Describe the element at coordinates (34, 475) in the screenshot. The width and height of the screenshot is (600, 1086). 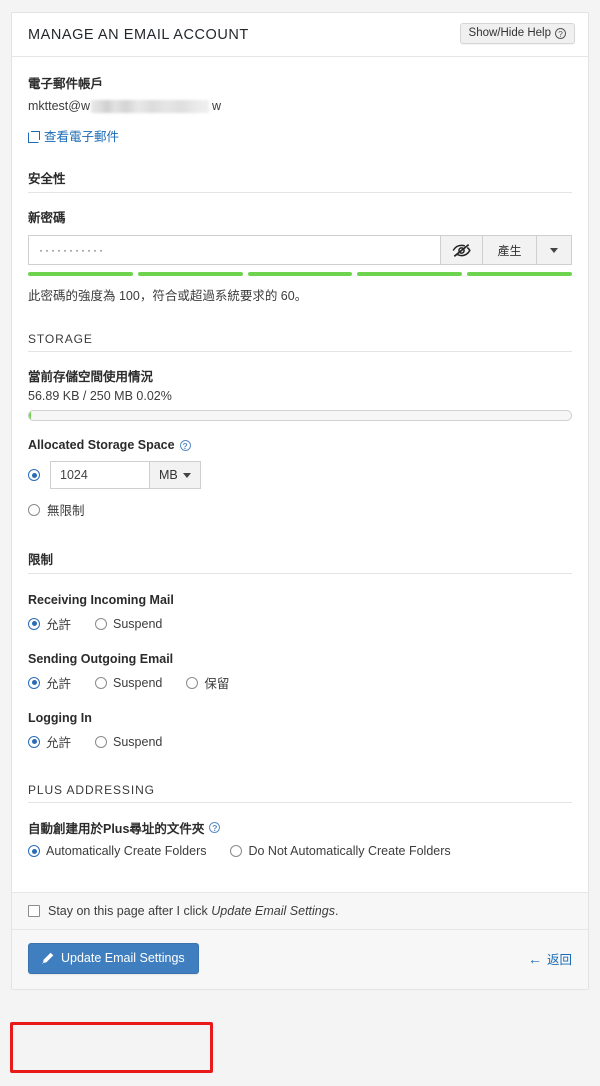
I see `radio-allocated-storage` at that location.